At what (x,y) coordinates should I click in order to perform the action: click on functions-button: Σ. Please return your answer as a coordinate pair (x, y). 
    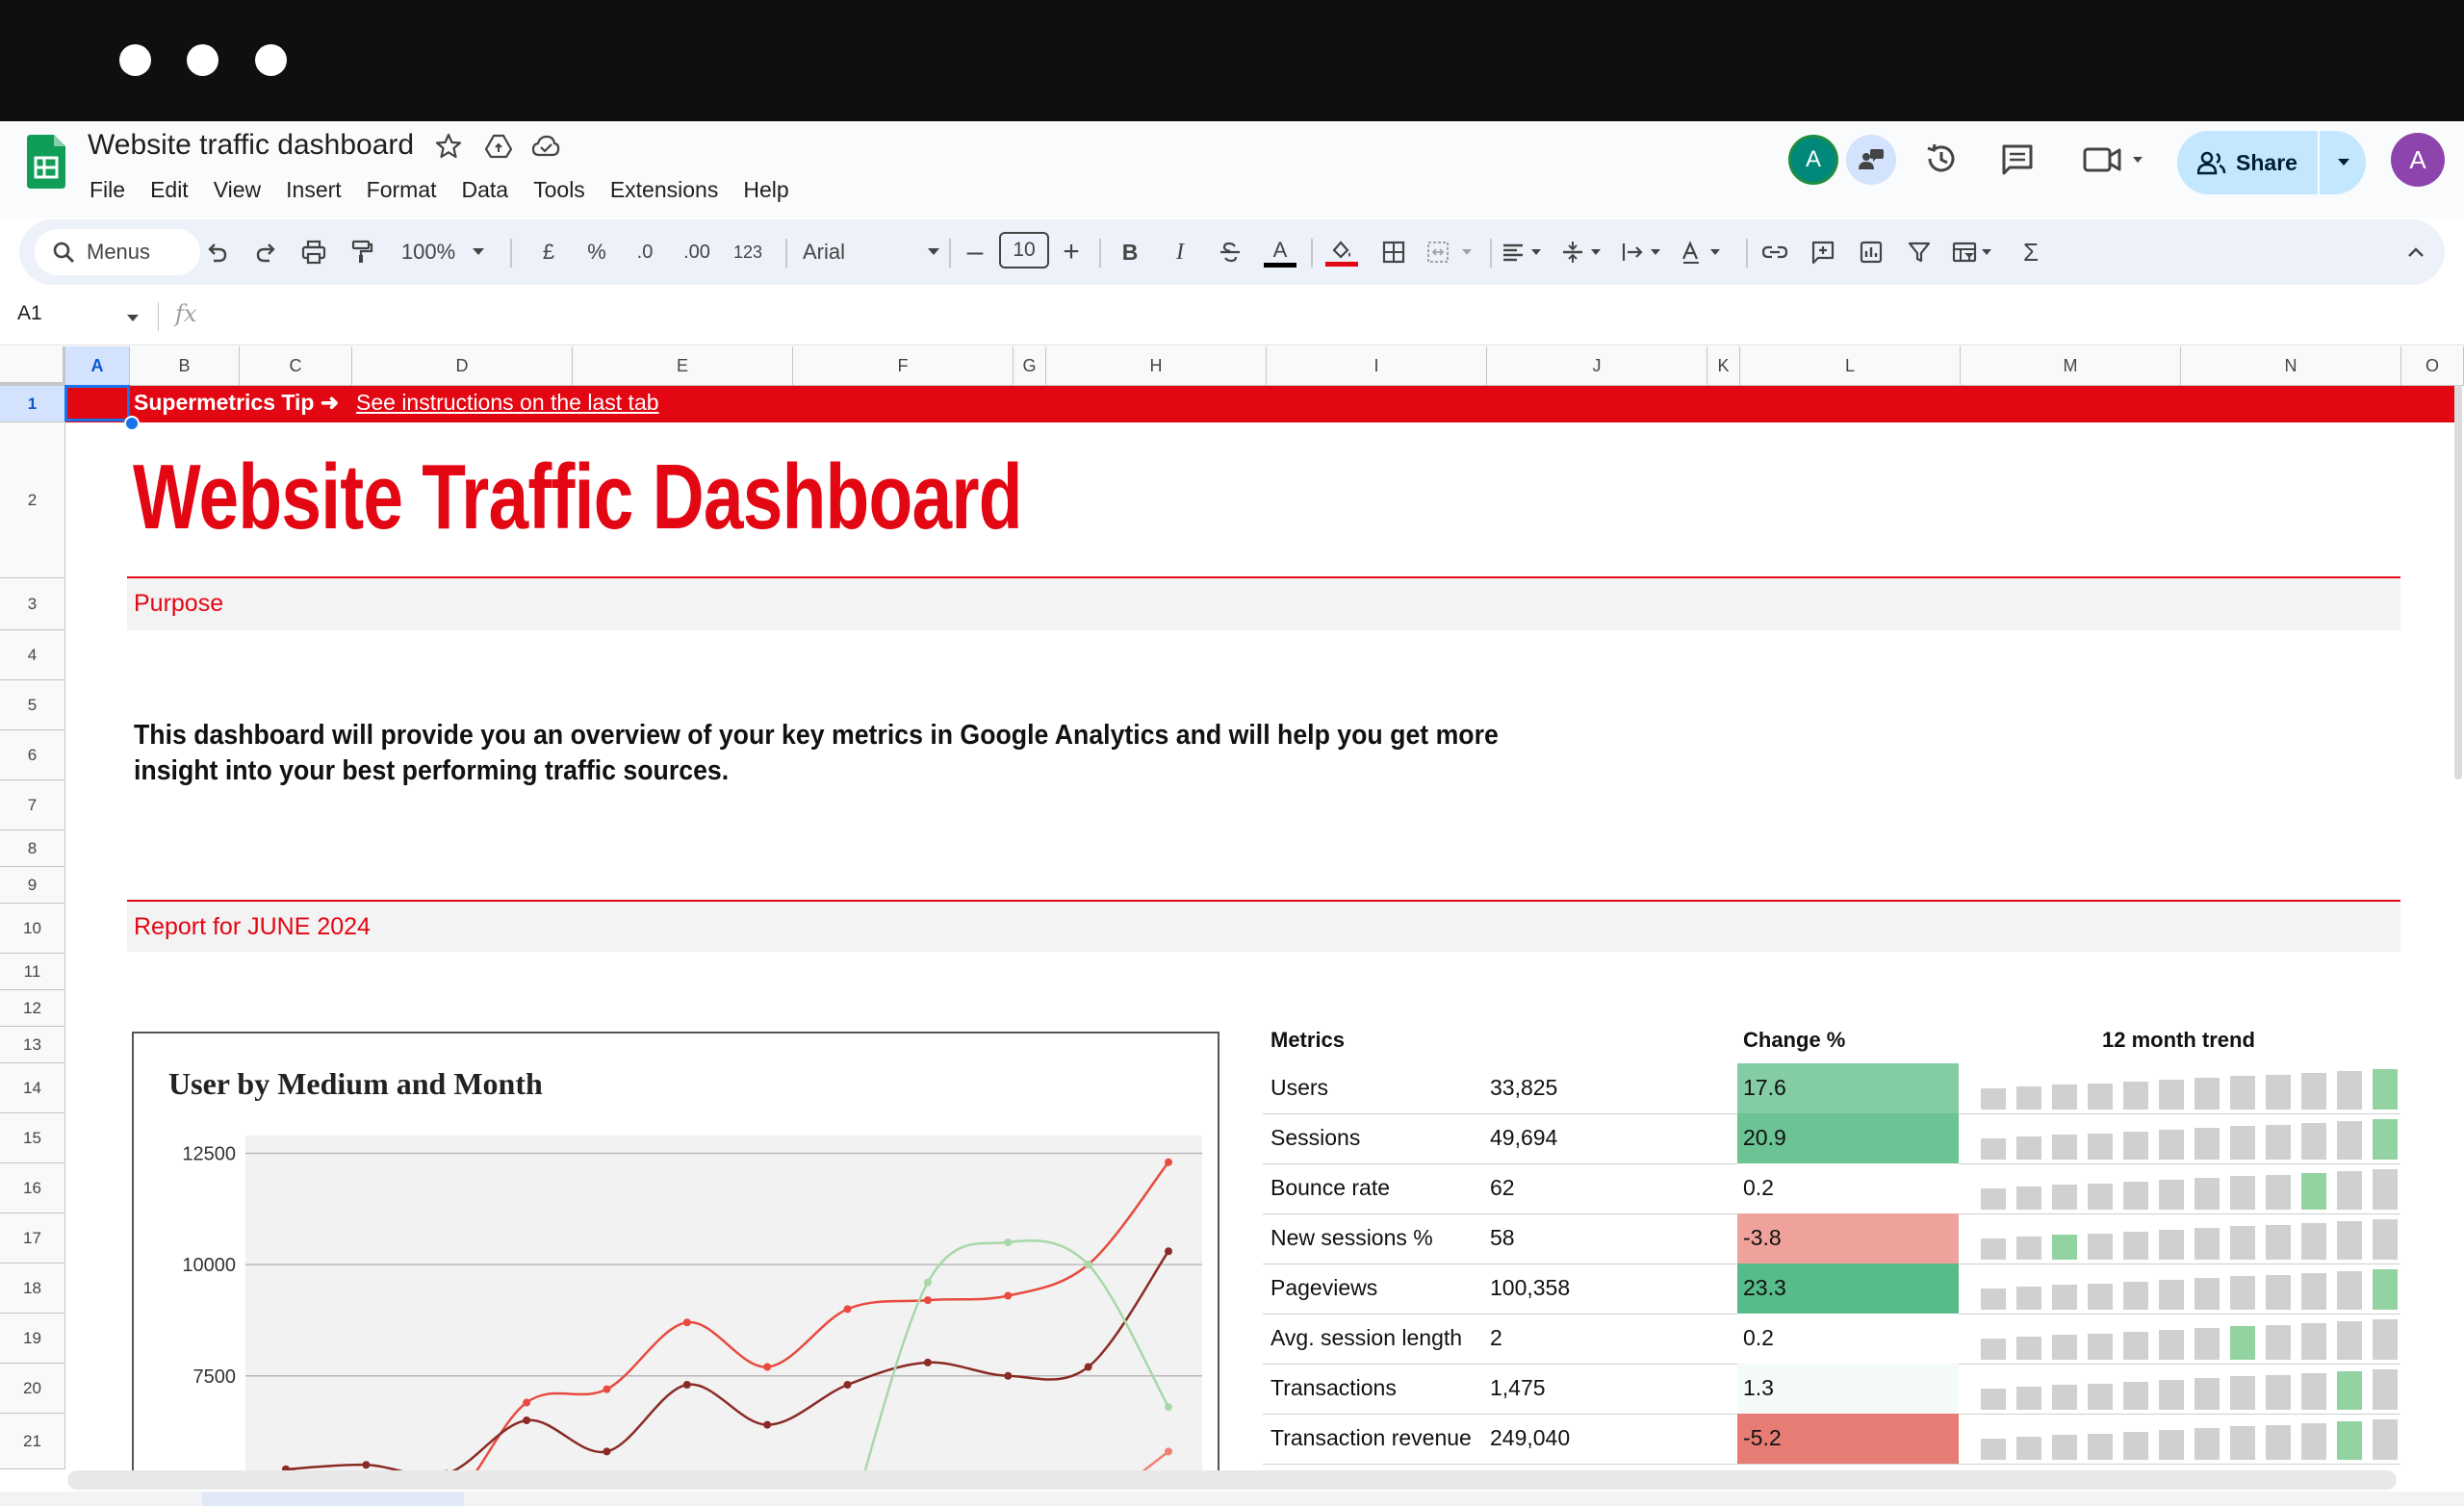
    Looking at the image, I should click on (2031, 252).